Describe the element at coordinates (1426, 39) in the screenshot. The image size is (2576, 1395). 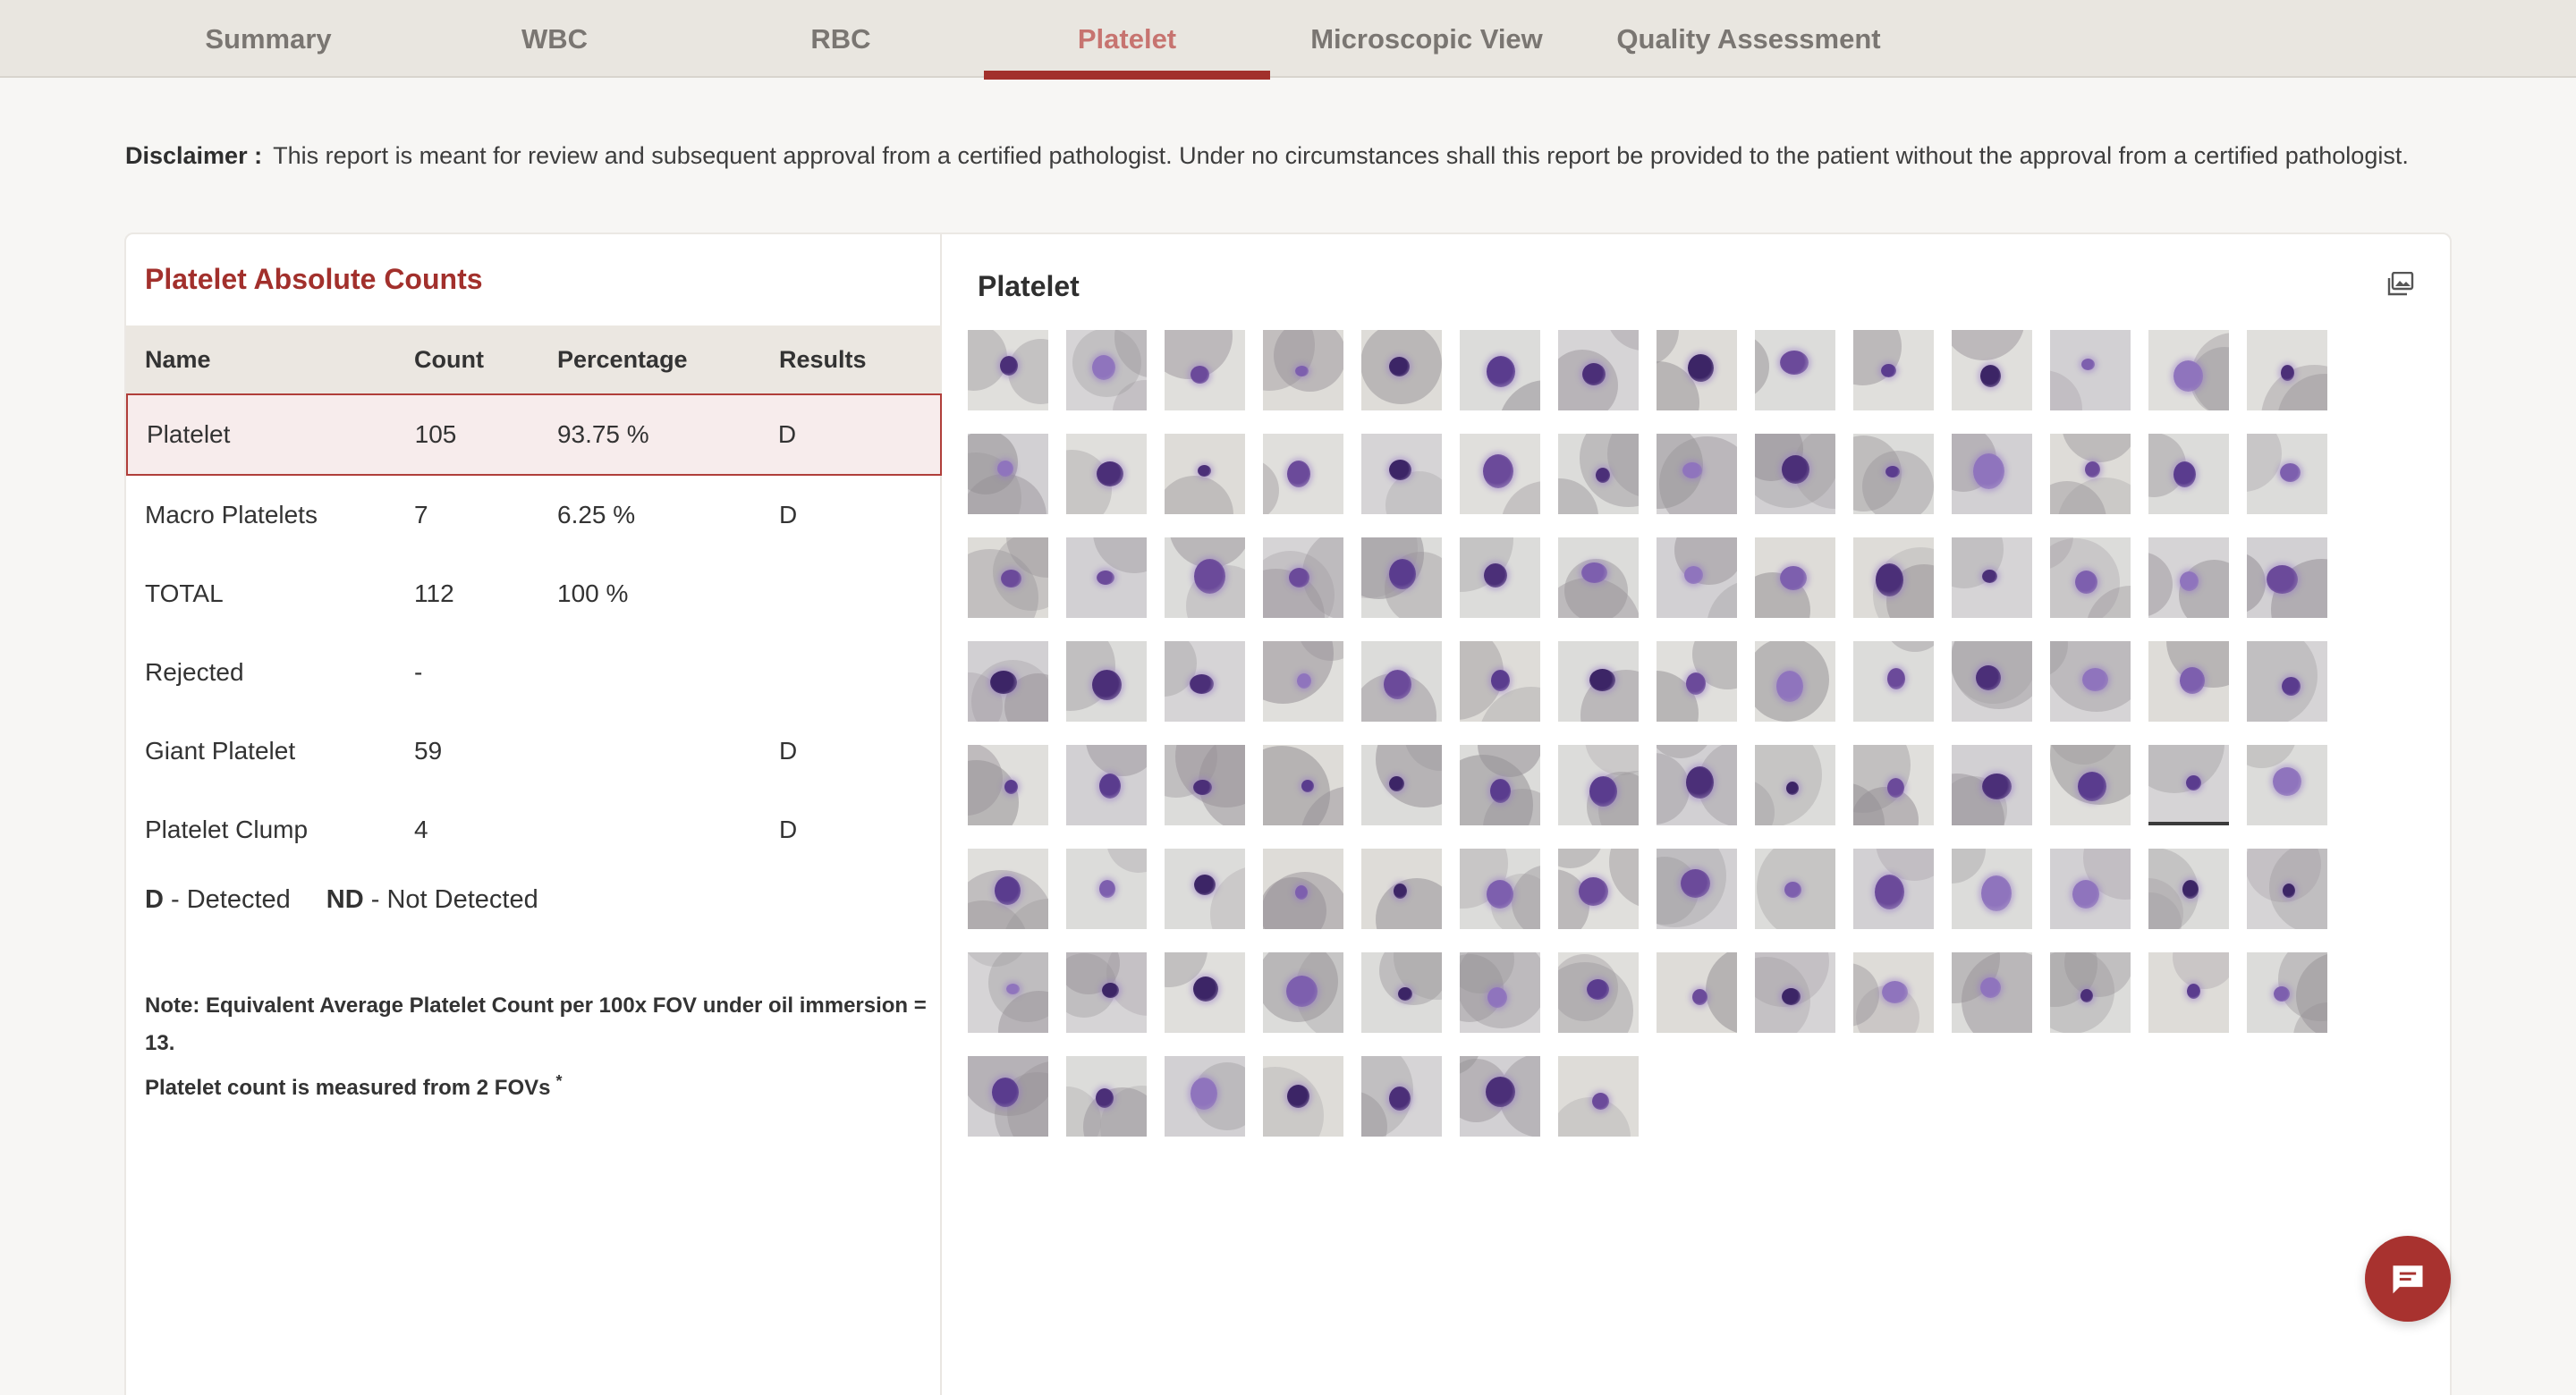
I see `tab-microscopic-view: Microscopic View` at that location.